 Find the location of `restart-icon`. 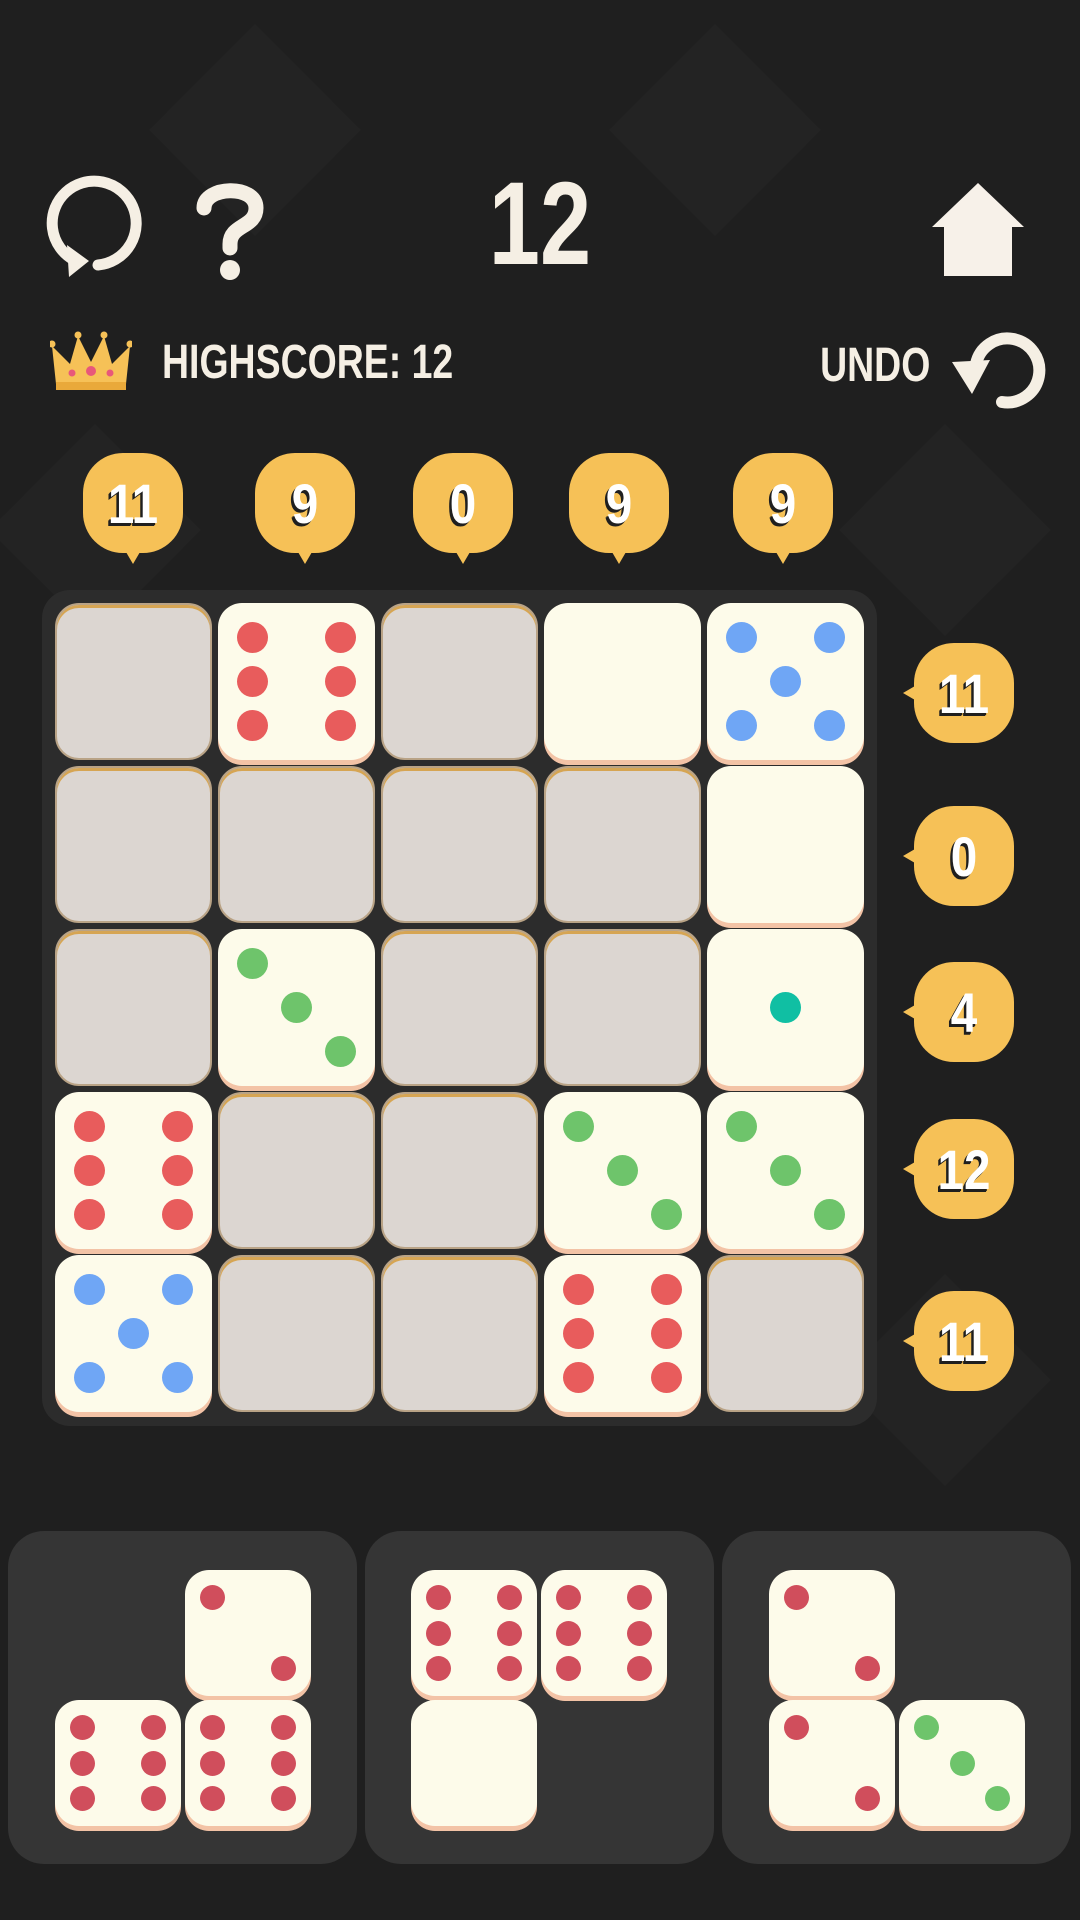

restart-icon is located at coordinates (94, 226).